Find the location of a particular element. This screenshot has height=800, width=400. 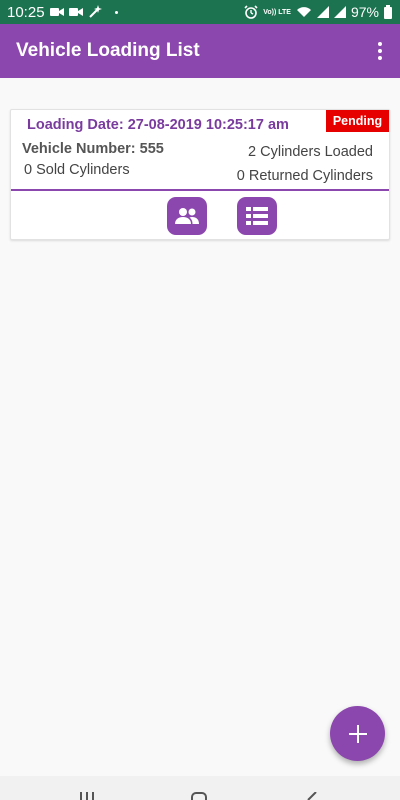

alarm-icon is located at coordinates (251, 12).